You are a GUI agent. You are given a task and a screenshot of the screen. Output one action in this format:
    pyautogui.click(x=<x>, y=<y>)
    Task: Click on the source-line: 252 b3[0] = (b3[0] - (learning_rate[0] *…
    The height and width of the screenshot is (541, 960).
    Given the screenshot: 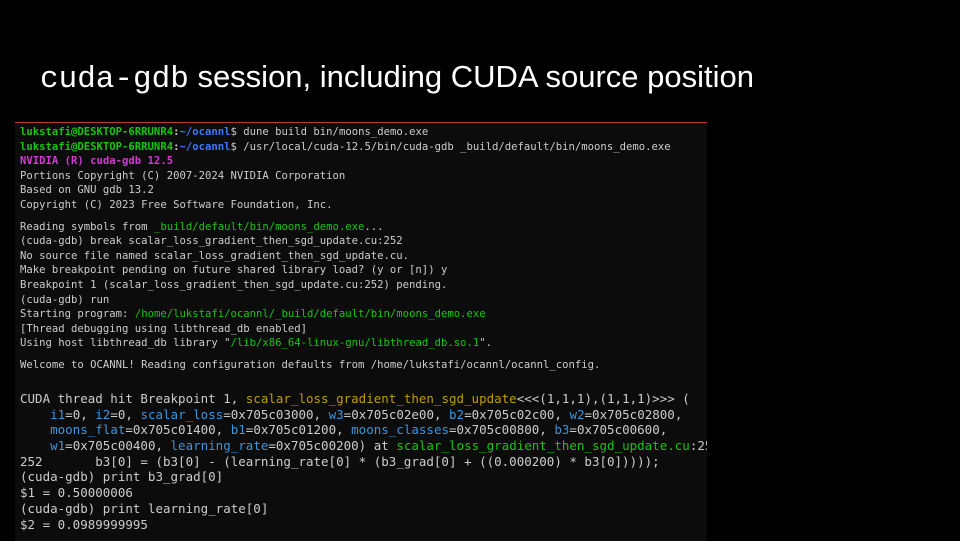 What is the action you would take?
    pyautogui.click(x=340, y=461)
    